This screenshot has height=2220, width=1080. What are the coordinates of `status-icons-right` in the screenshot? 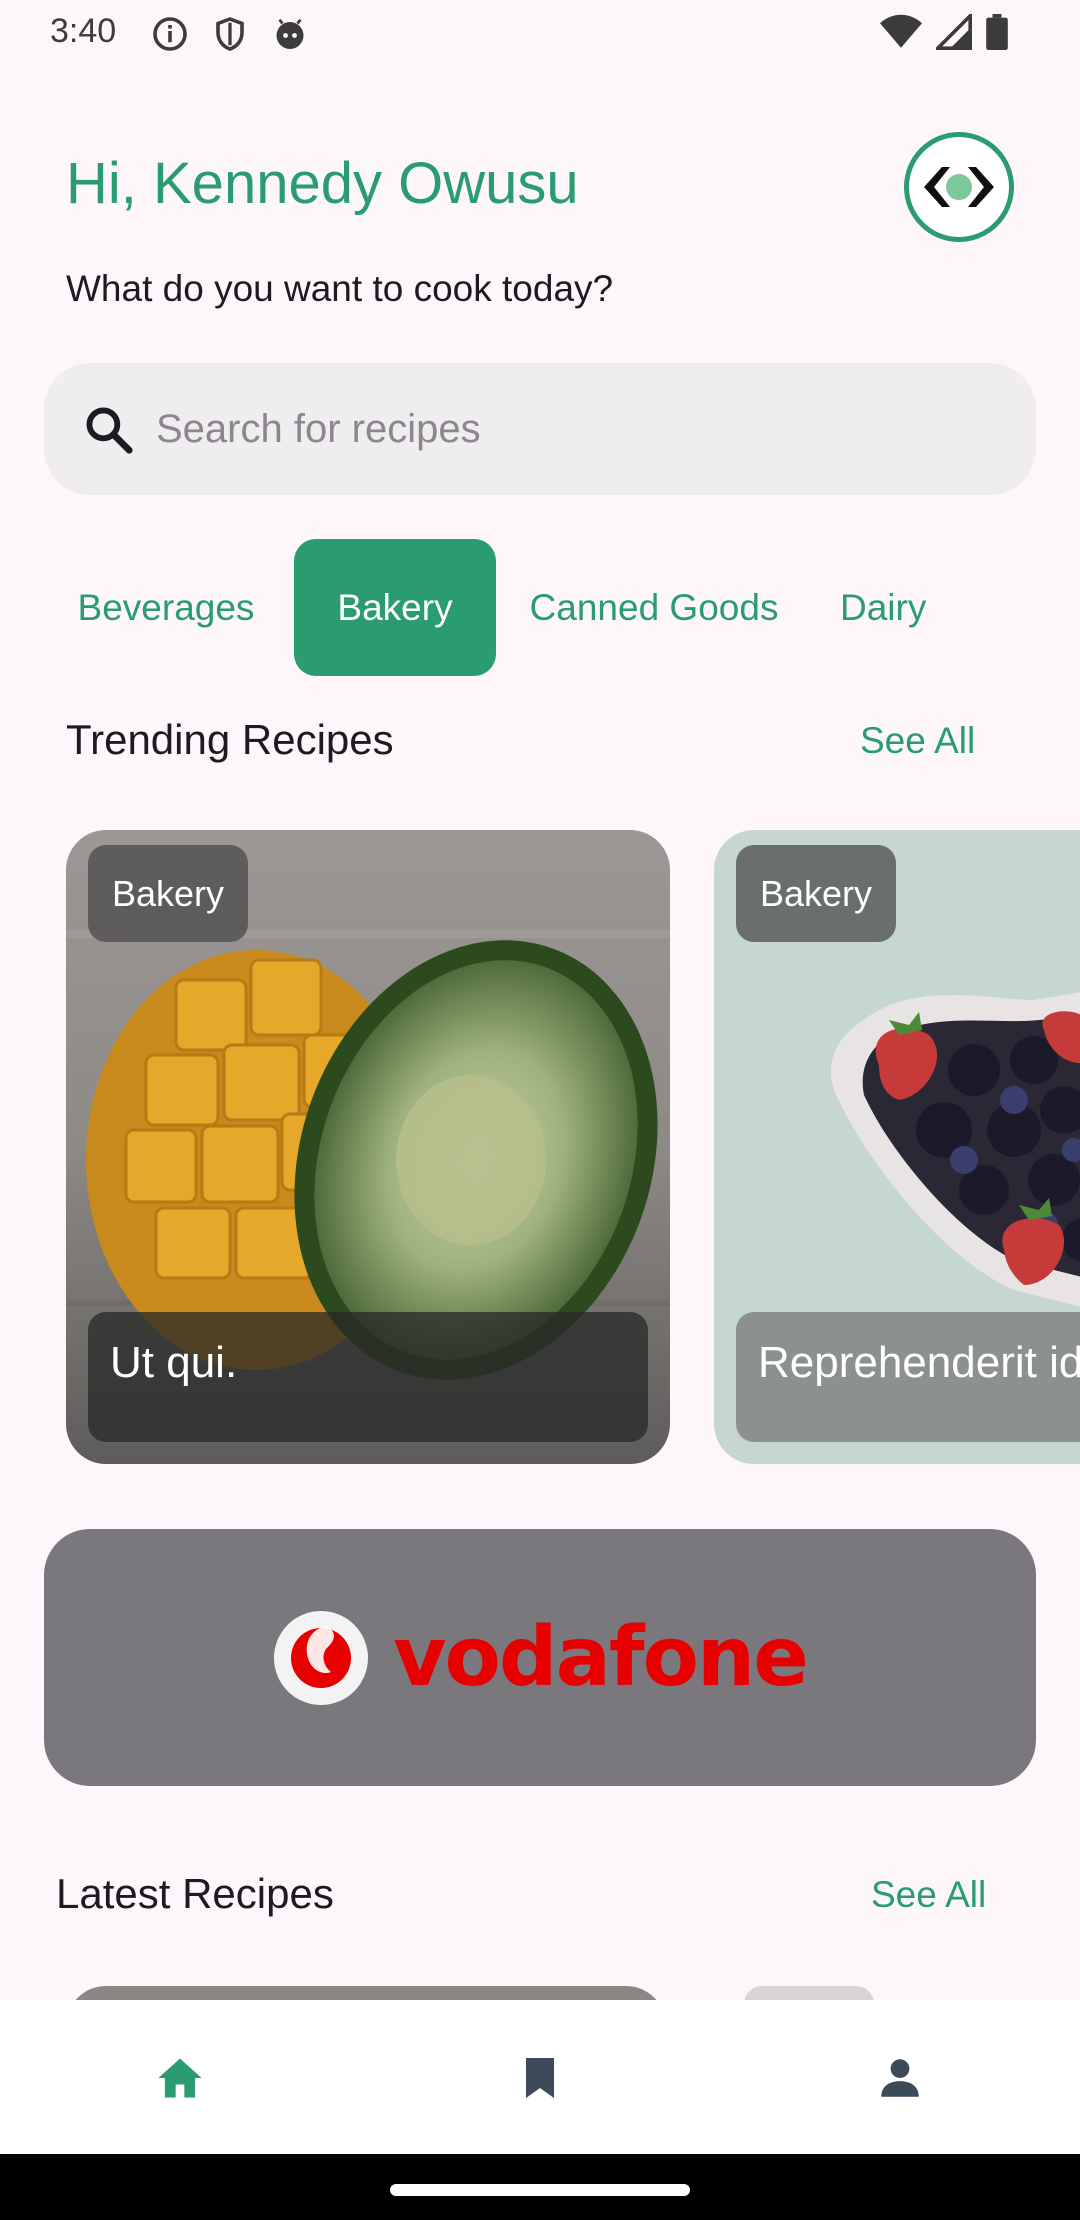 It's located at (944, 32).